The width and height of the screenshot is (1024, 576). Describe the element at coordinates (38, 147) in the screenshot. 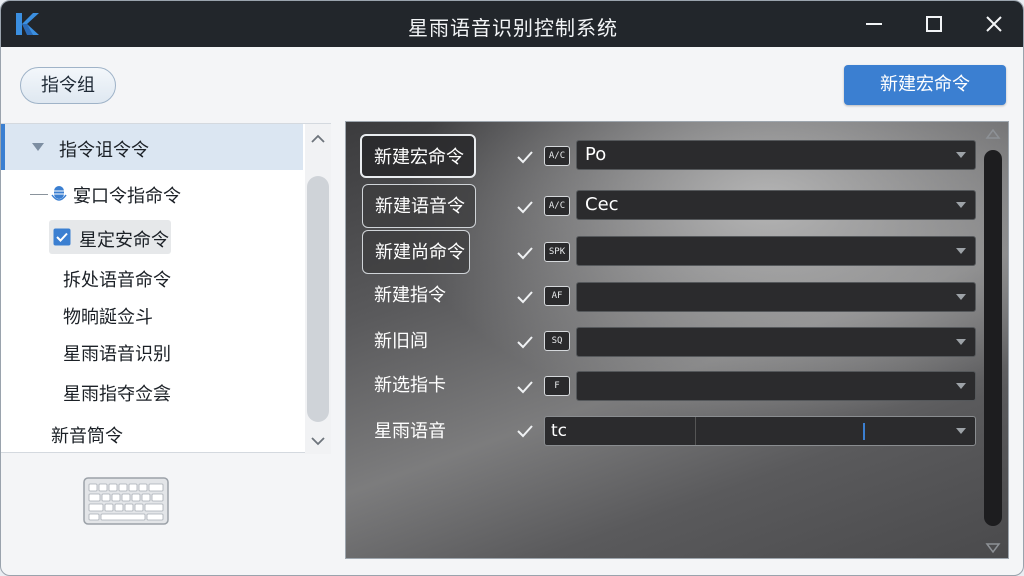

I see `caret-down-icon` at that location.